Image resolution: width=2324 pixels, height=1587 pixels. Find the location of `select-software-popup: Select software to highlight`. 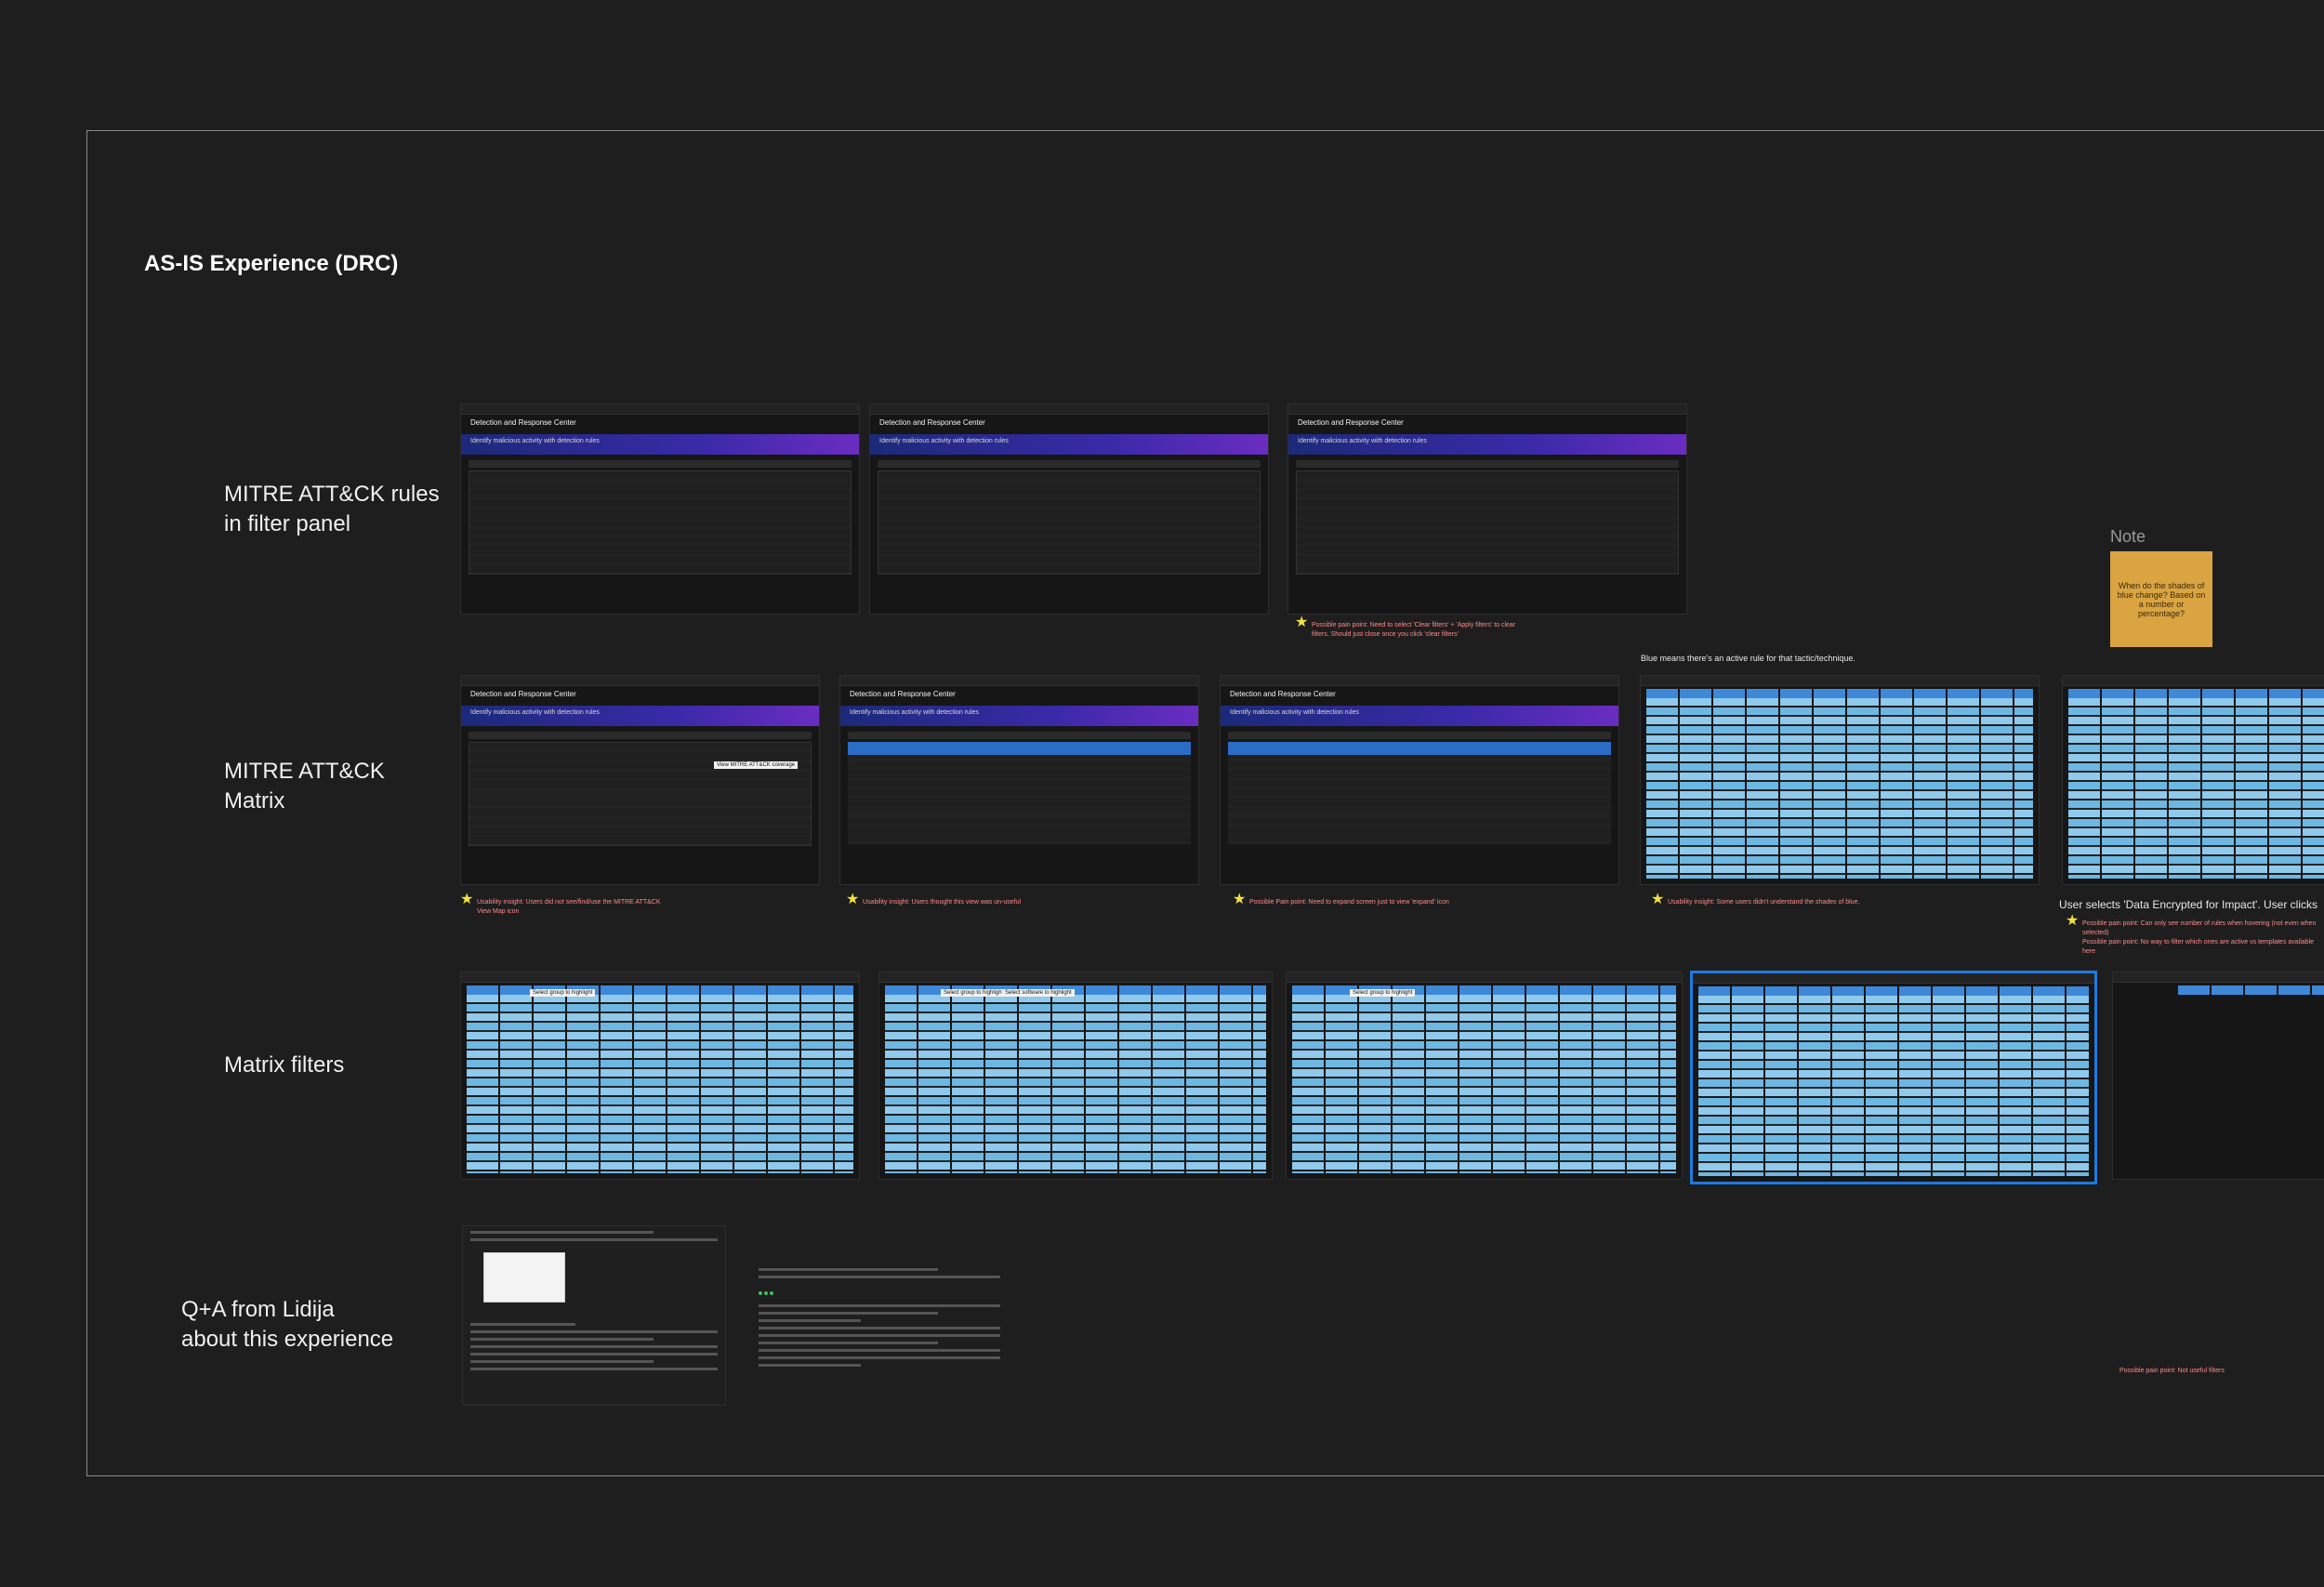

select-software-popup: Select software to highlight is located at coordinates (1038, 993).